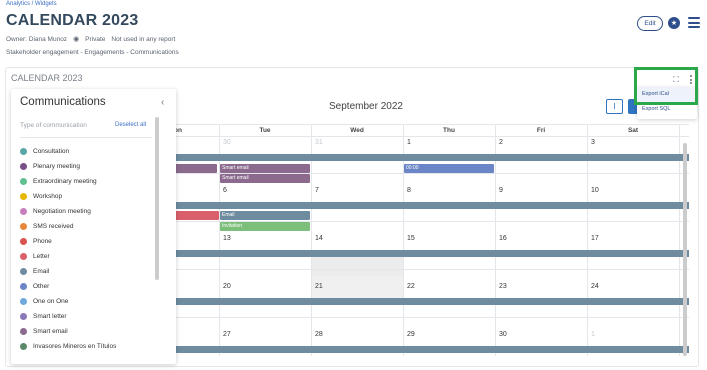 This screenshot has height=370, width=707. What do you see at coordinates (633, 130) in the screenshot?
I see `day-header-sat: Sat` at bounding box center [633, 130].